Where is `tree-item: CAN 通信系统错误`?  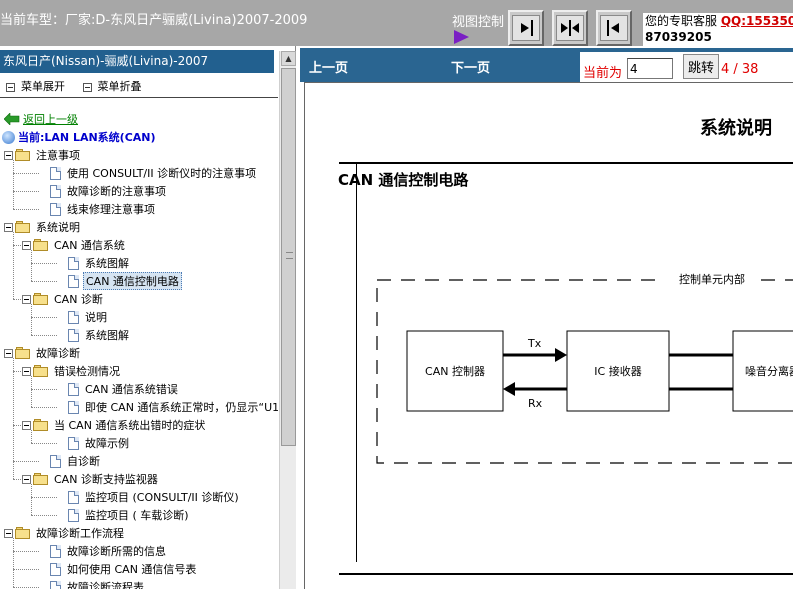
tree-item: CAN 通信系统错误 is located at coordinates (110, 389).